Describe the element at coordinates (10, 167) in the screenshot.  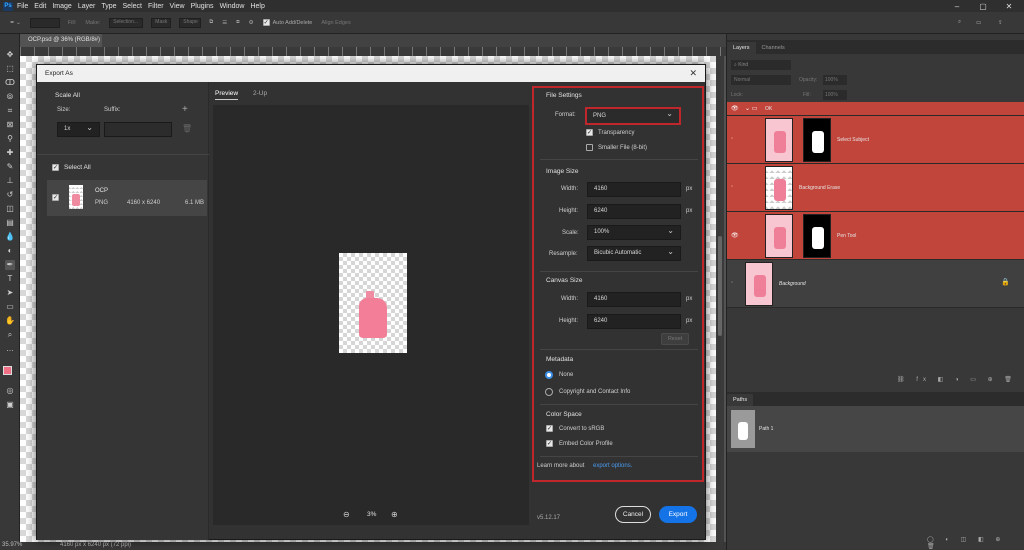
I see `brush-tool-icon: ✎` at that location.